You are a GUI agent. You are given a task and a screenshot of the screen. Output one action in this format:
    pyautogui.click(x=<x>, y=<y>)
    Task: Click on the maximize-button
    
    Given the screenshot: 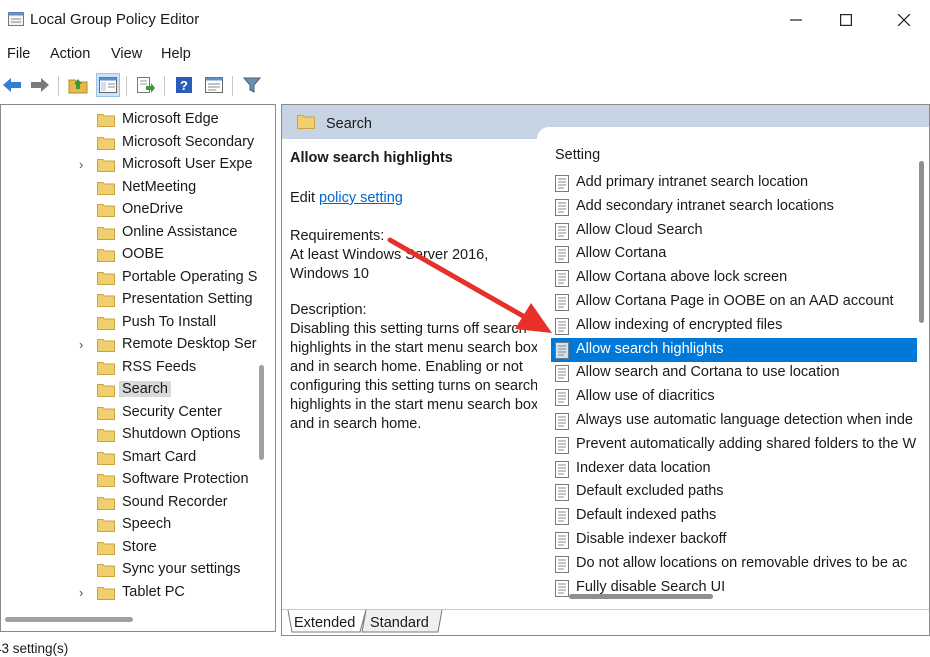 What is the action you would take?
    pyautogui.click(x=846, y=20)
    